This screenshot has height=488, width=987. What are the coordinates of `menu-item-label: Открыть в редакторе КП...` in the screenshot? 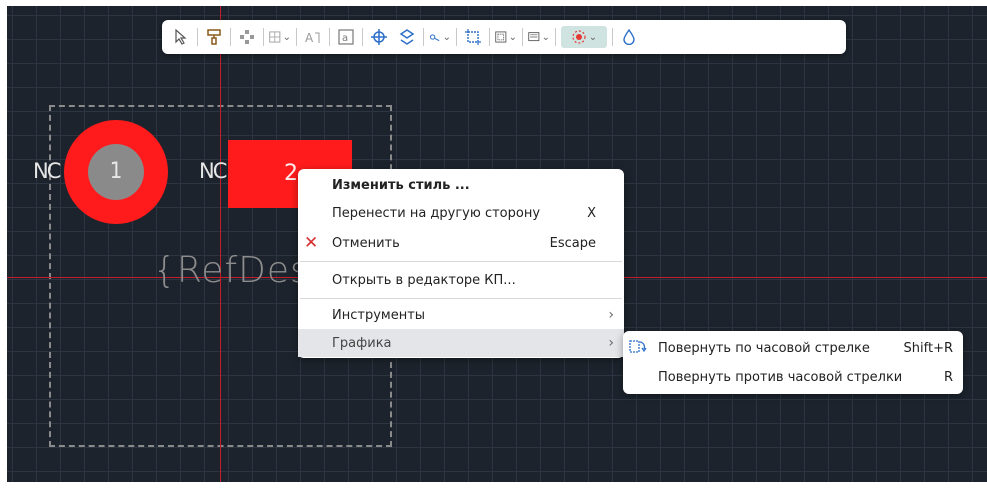 It's located at (424, 280).